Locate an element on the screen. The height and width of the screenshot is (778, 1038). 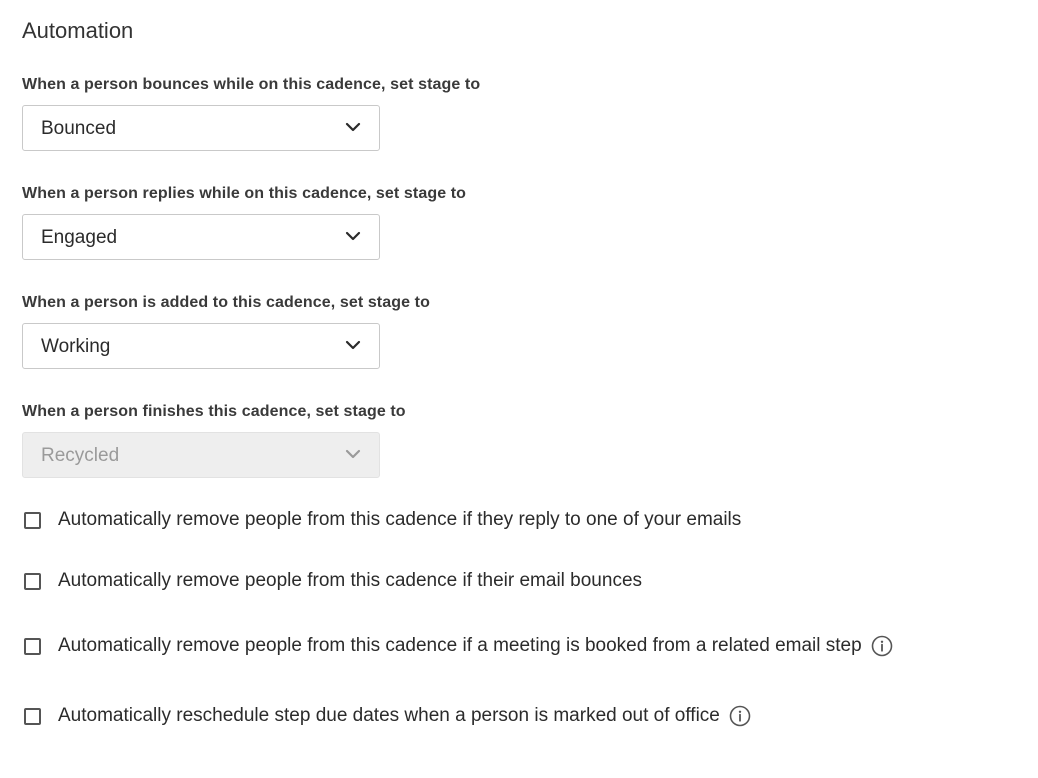
reply-stage-select: Engaged is located at coordinates (201, 237).